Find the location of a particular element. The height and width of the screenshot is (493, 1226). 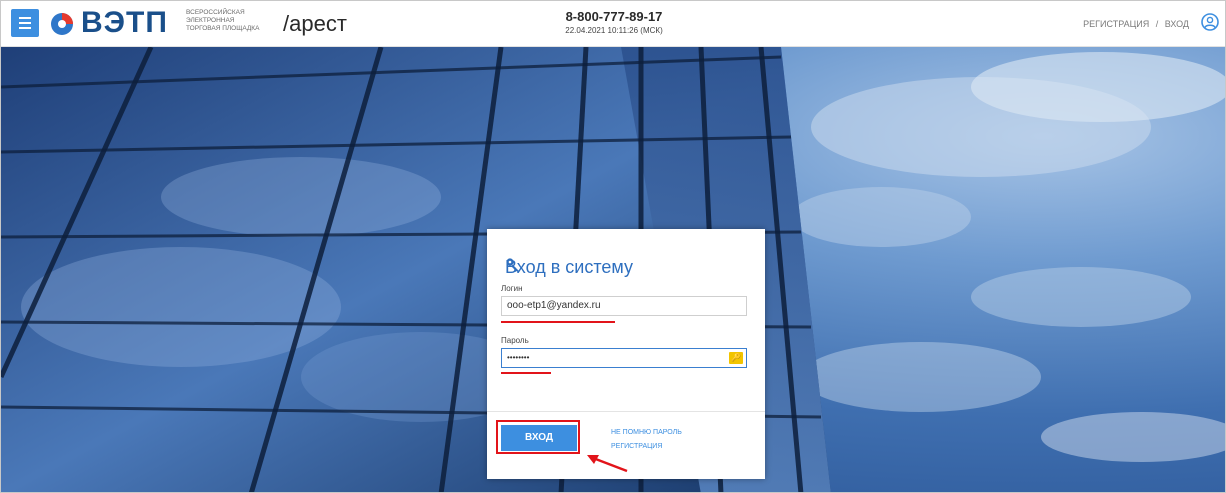

password-field: •••••••• 🔑 is located at coordinates (624, 358).